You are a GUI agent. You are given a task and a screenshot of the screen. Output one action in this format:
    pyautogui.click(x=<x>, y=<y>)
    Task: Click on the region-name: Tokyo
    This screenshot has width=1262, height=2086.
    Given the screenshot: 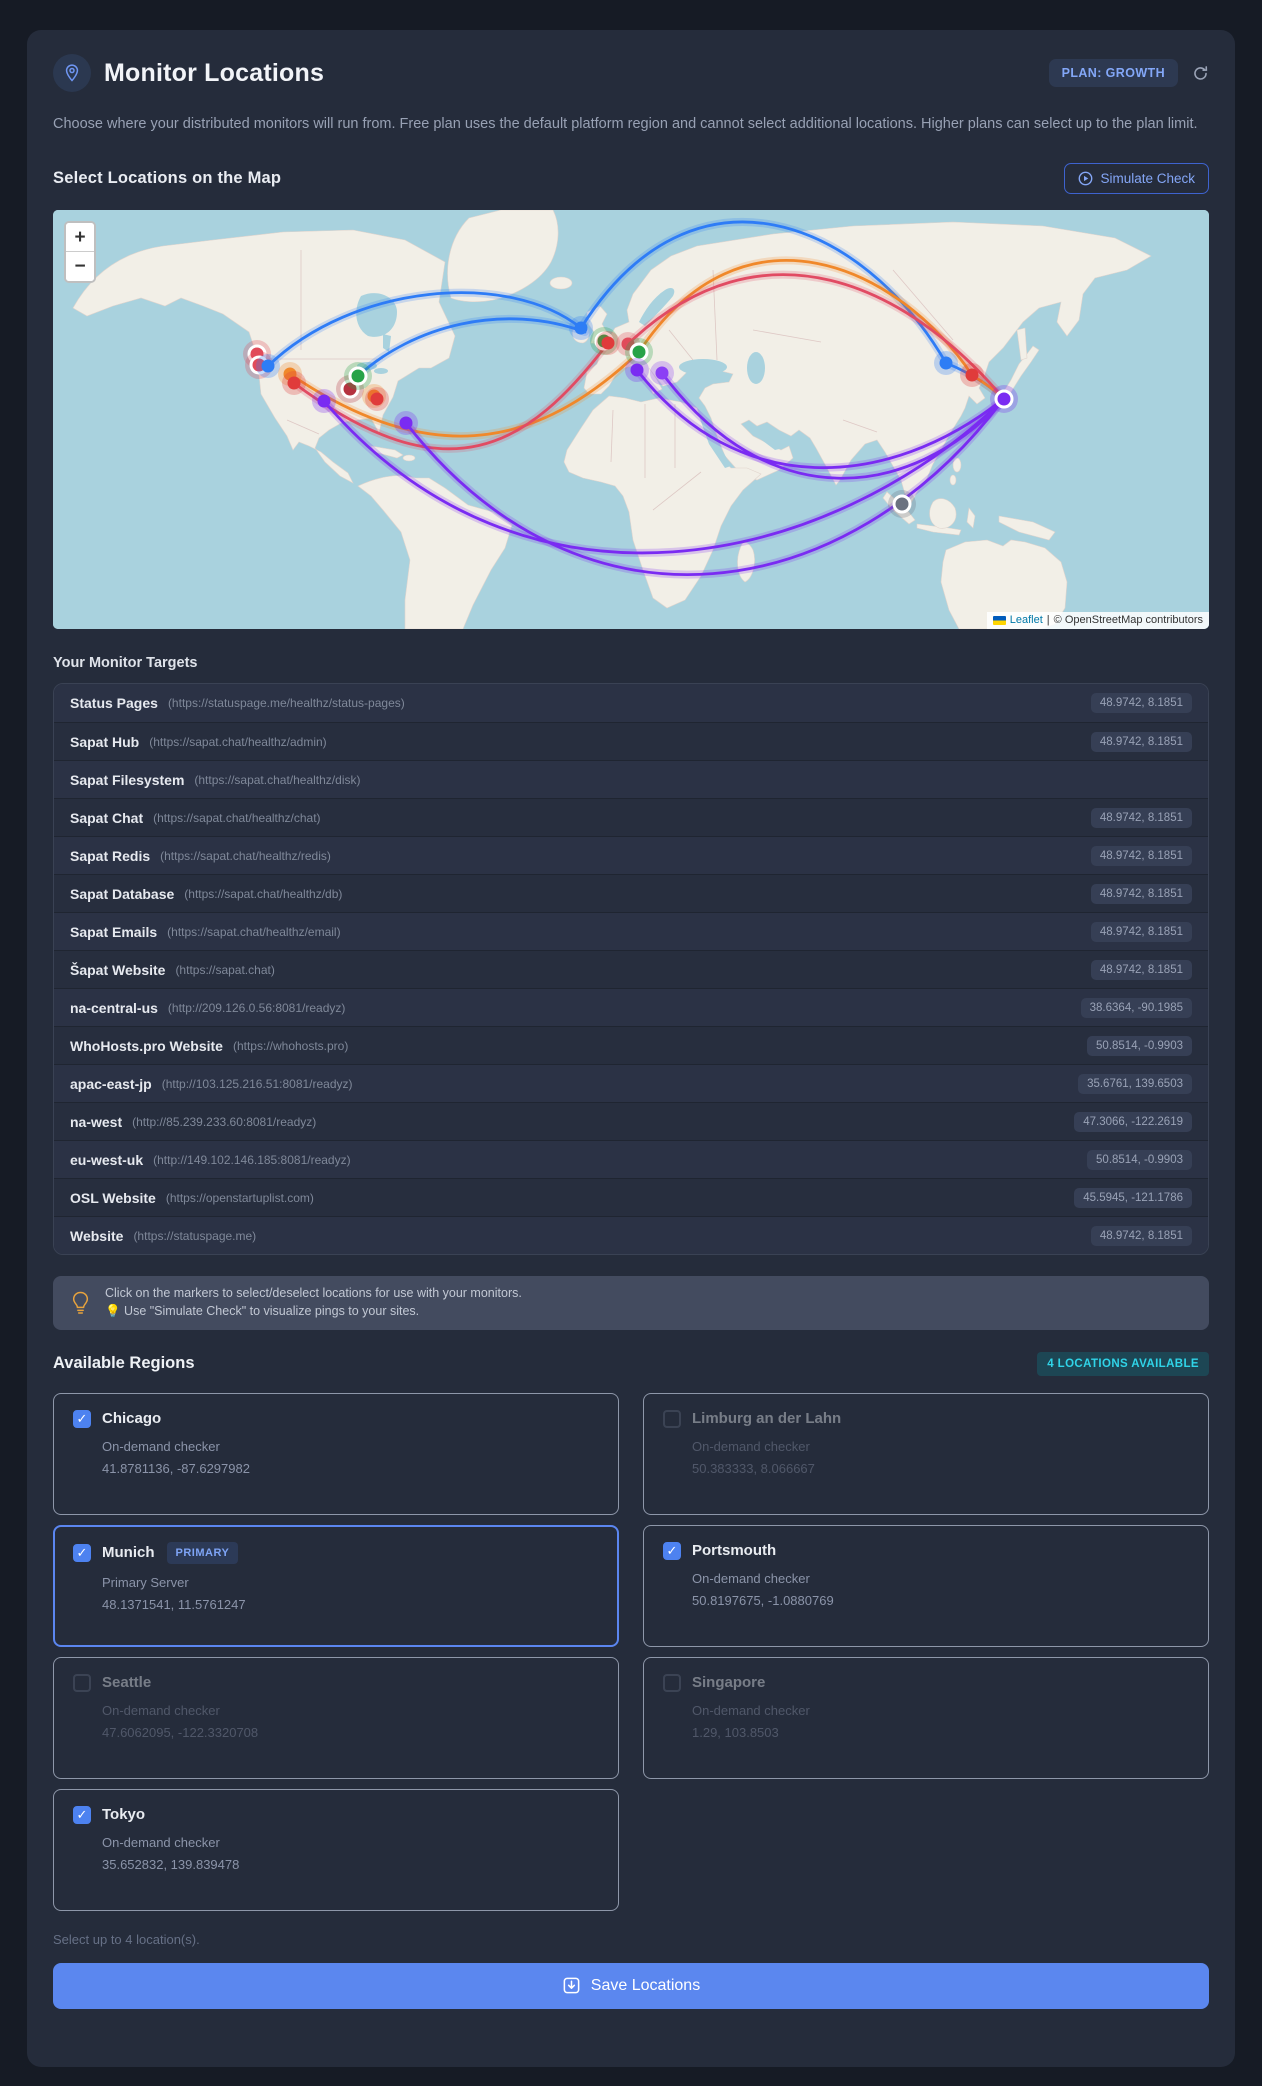 What is the action you would take?
    pyautogui.click(x=124, y=1815)
    